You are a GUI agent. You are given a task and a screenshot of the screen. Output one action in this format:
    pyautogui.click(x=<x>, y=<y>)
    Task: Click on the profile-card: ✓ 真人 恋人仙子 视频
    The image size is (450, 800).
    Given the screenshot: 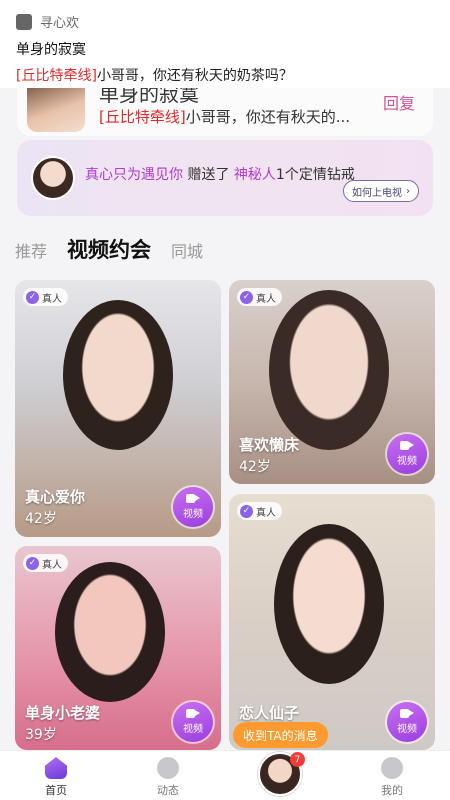 What is the action you would take?
    pyautogui.click(x=332, y=622)
    